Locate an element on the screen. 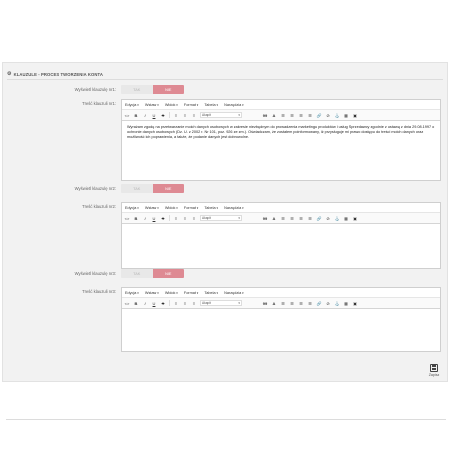 Image resolution: width=452 pixels, height=452 pixels. clause-content-label: Treść klauzuli nr3: is located at coordinates (99, 291).